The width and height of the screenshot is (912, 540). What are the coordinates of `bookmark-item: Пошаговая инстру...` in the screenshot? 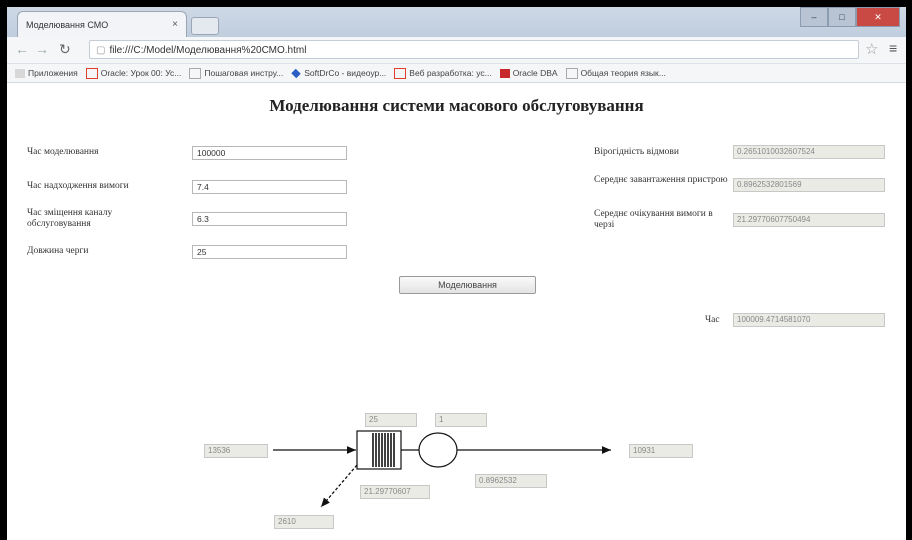 It's located at (236, 73).